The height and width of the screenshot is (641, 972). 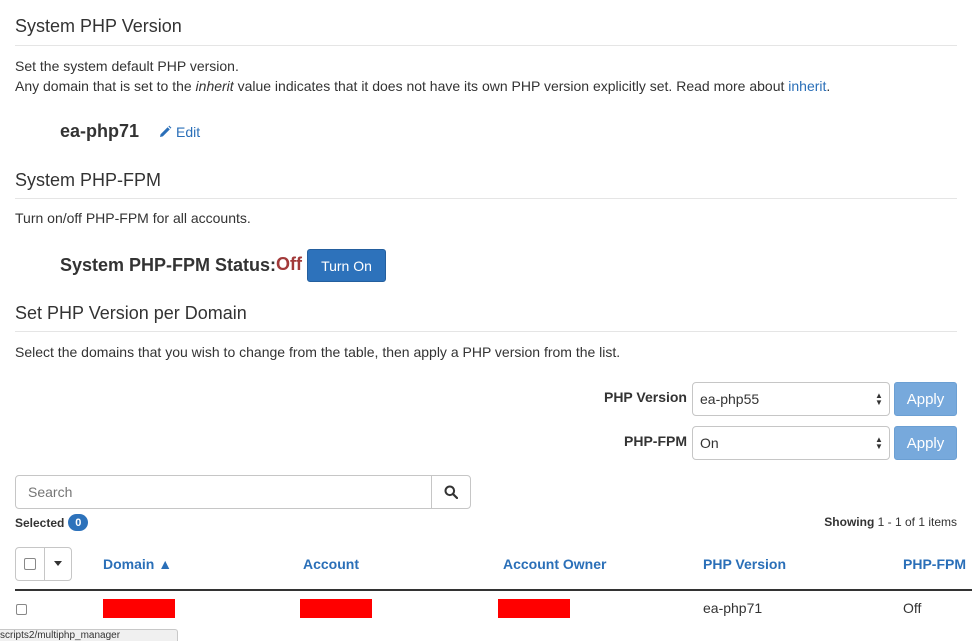 I want to click on search-icon, so click(x=451, y=492).